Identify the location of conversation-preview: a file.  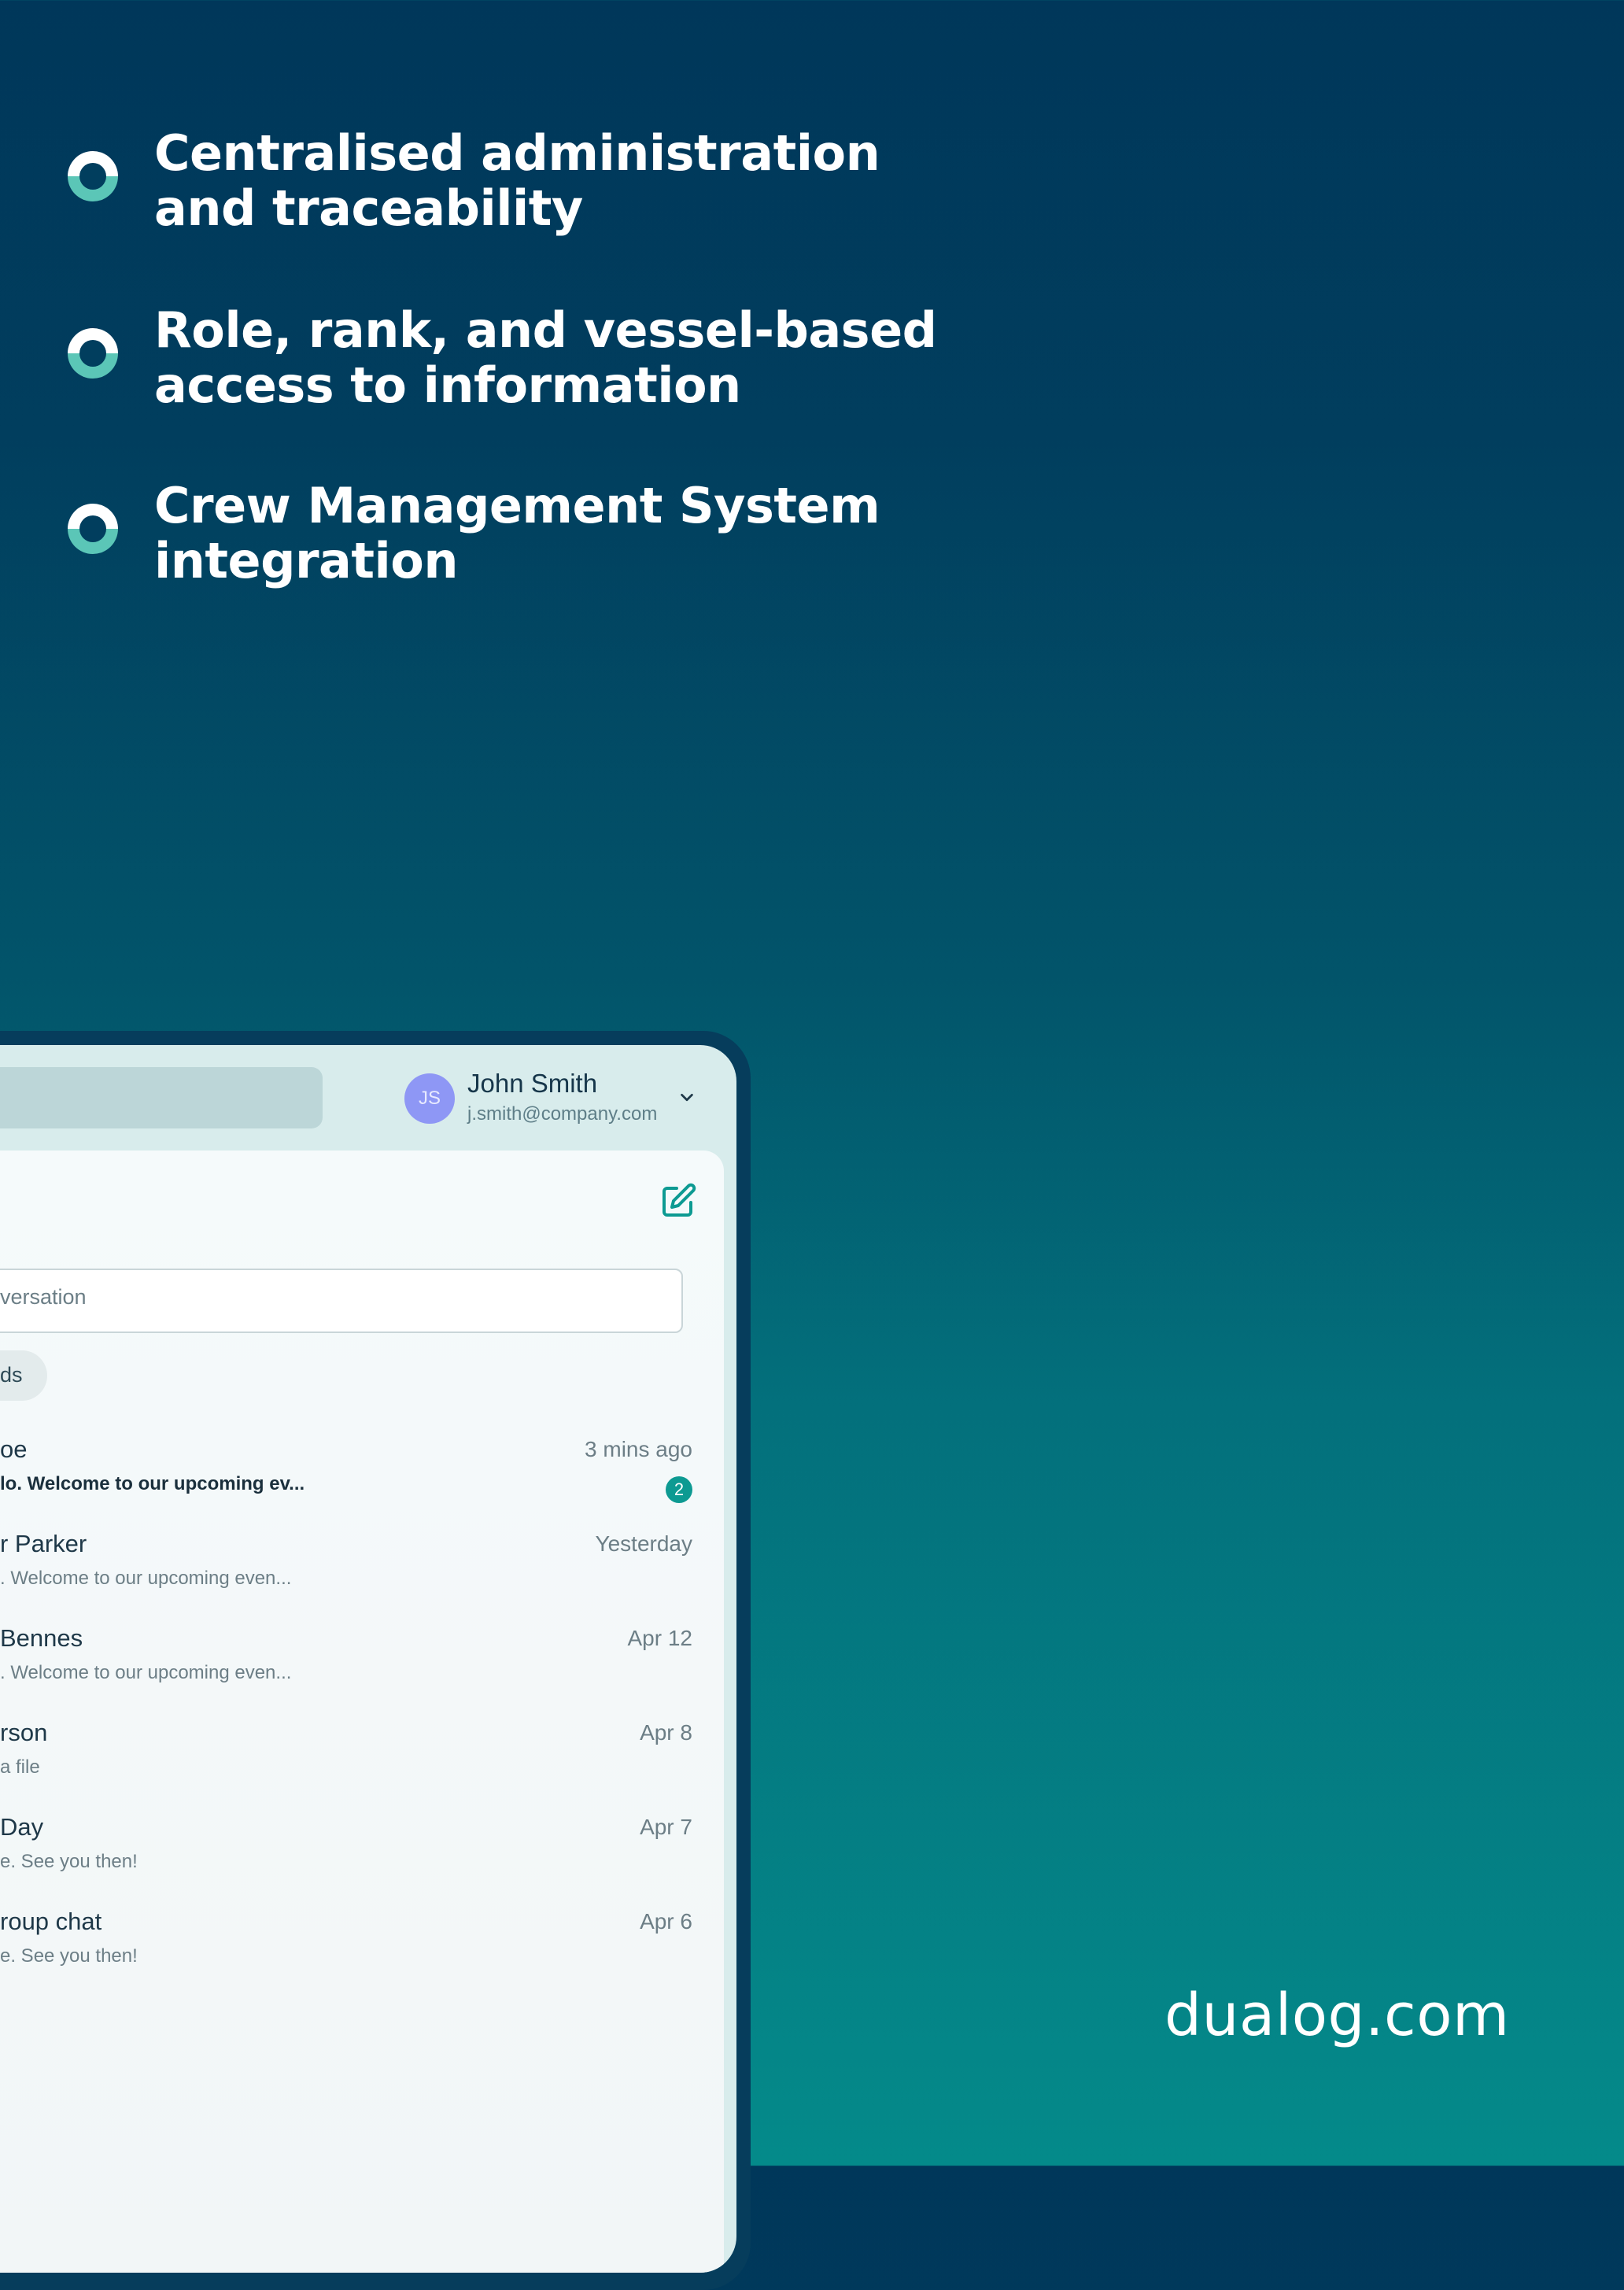
(20, 1767).